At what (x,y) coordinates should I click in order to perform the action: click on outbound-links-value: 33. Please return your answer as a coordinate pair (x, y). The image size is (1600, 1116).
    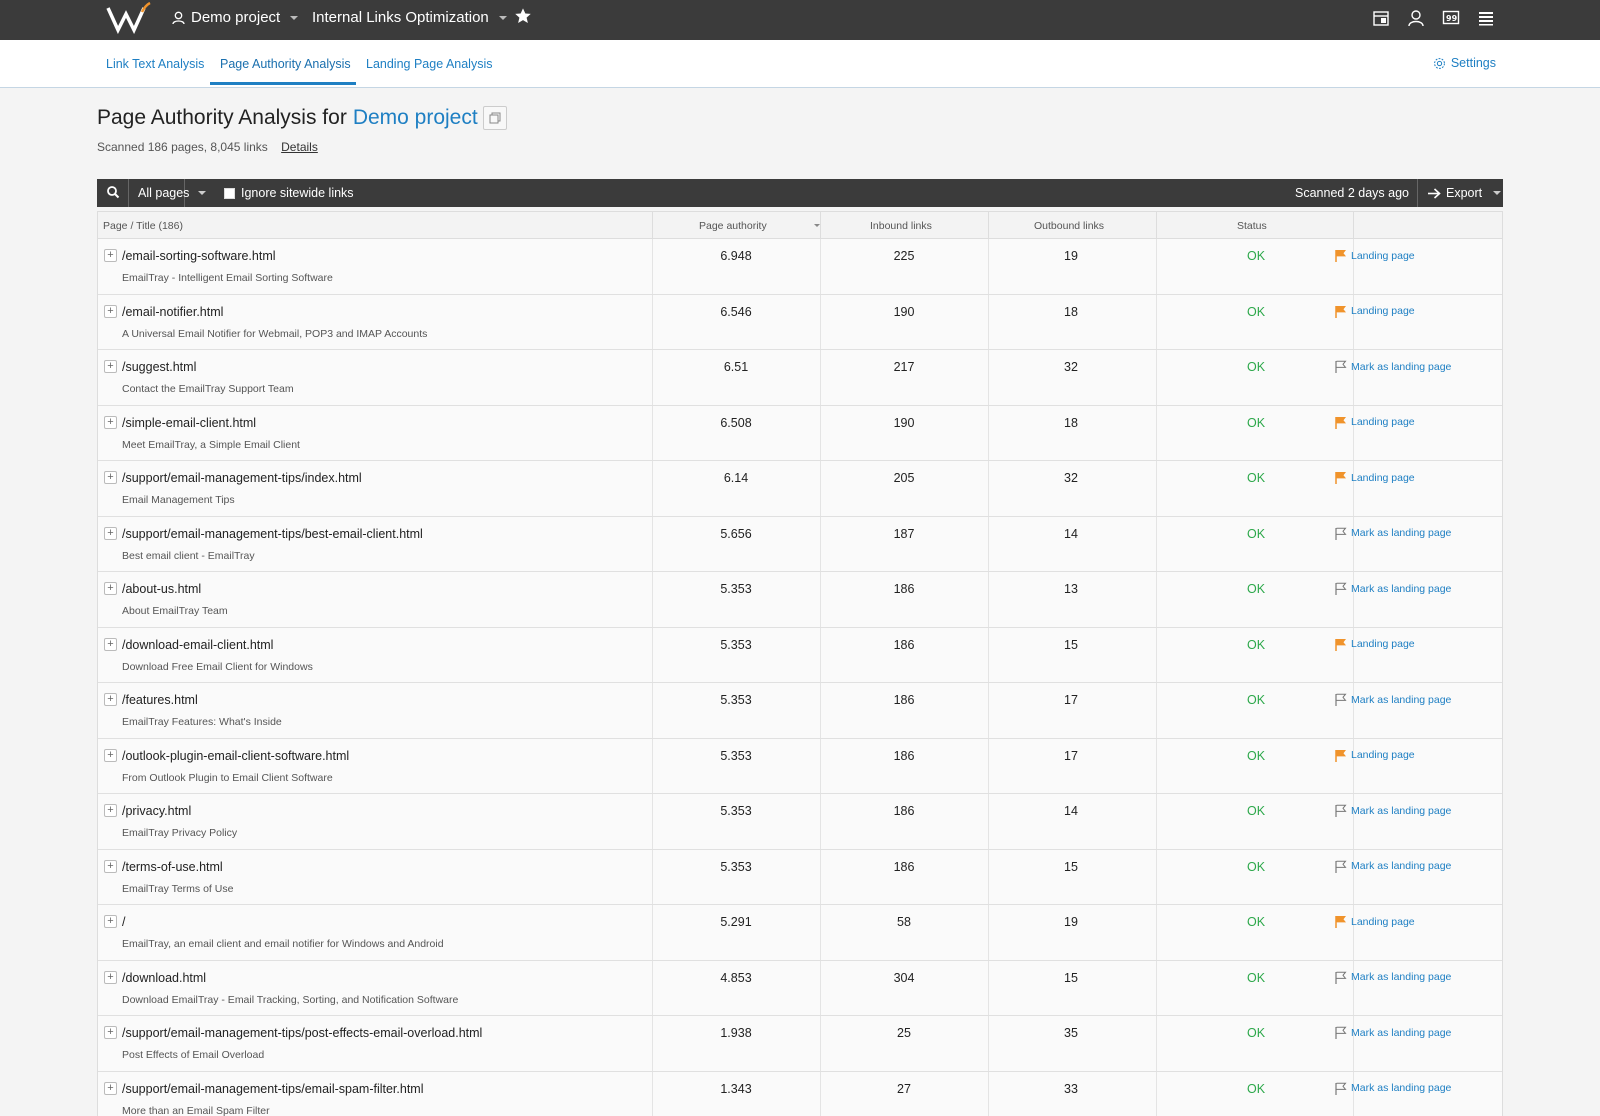
    Looking at the image, I should click on (1071, 1089).